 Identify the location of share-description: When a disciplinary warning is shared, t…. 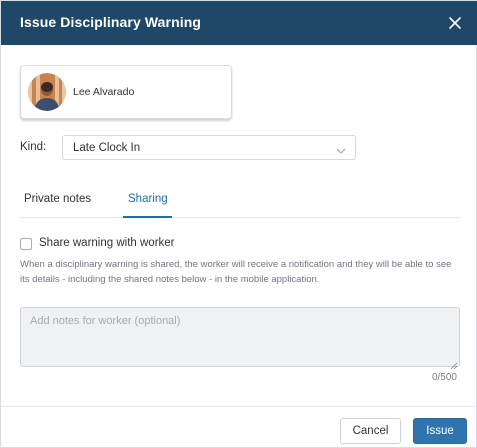
(236, 272).